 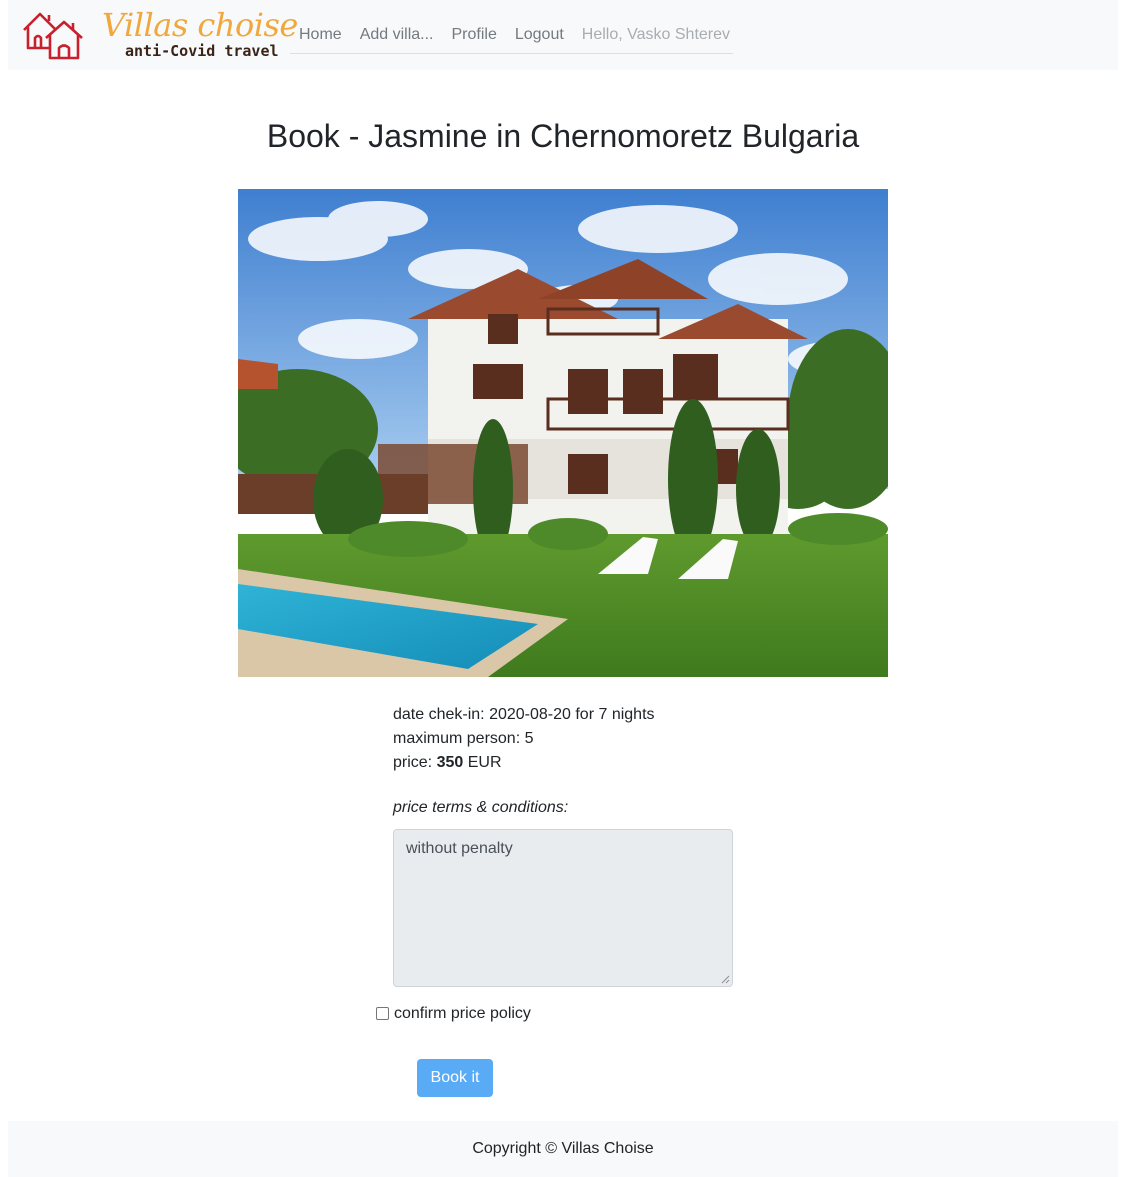 I want to click on terms-textarea: without penalty, so click(x=563, y=908).